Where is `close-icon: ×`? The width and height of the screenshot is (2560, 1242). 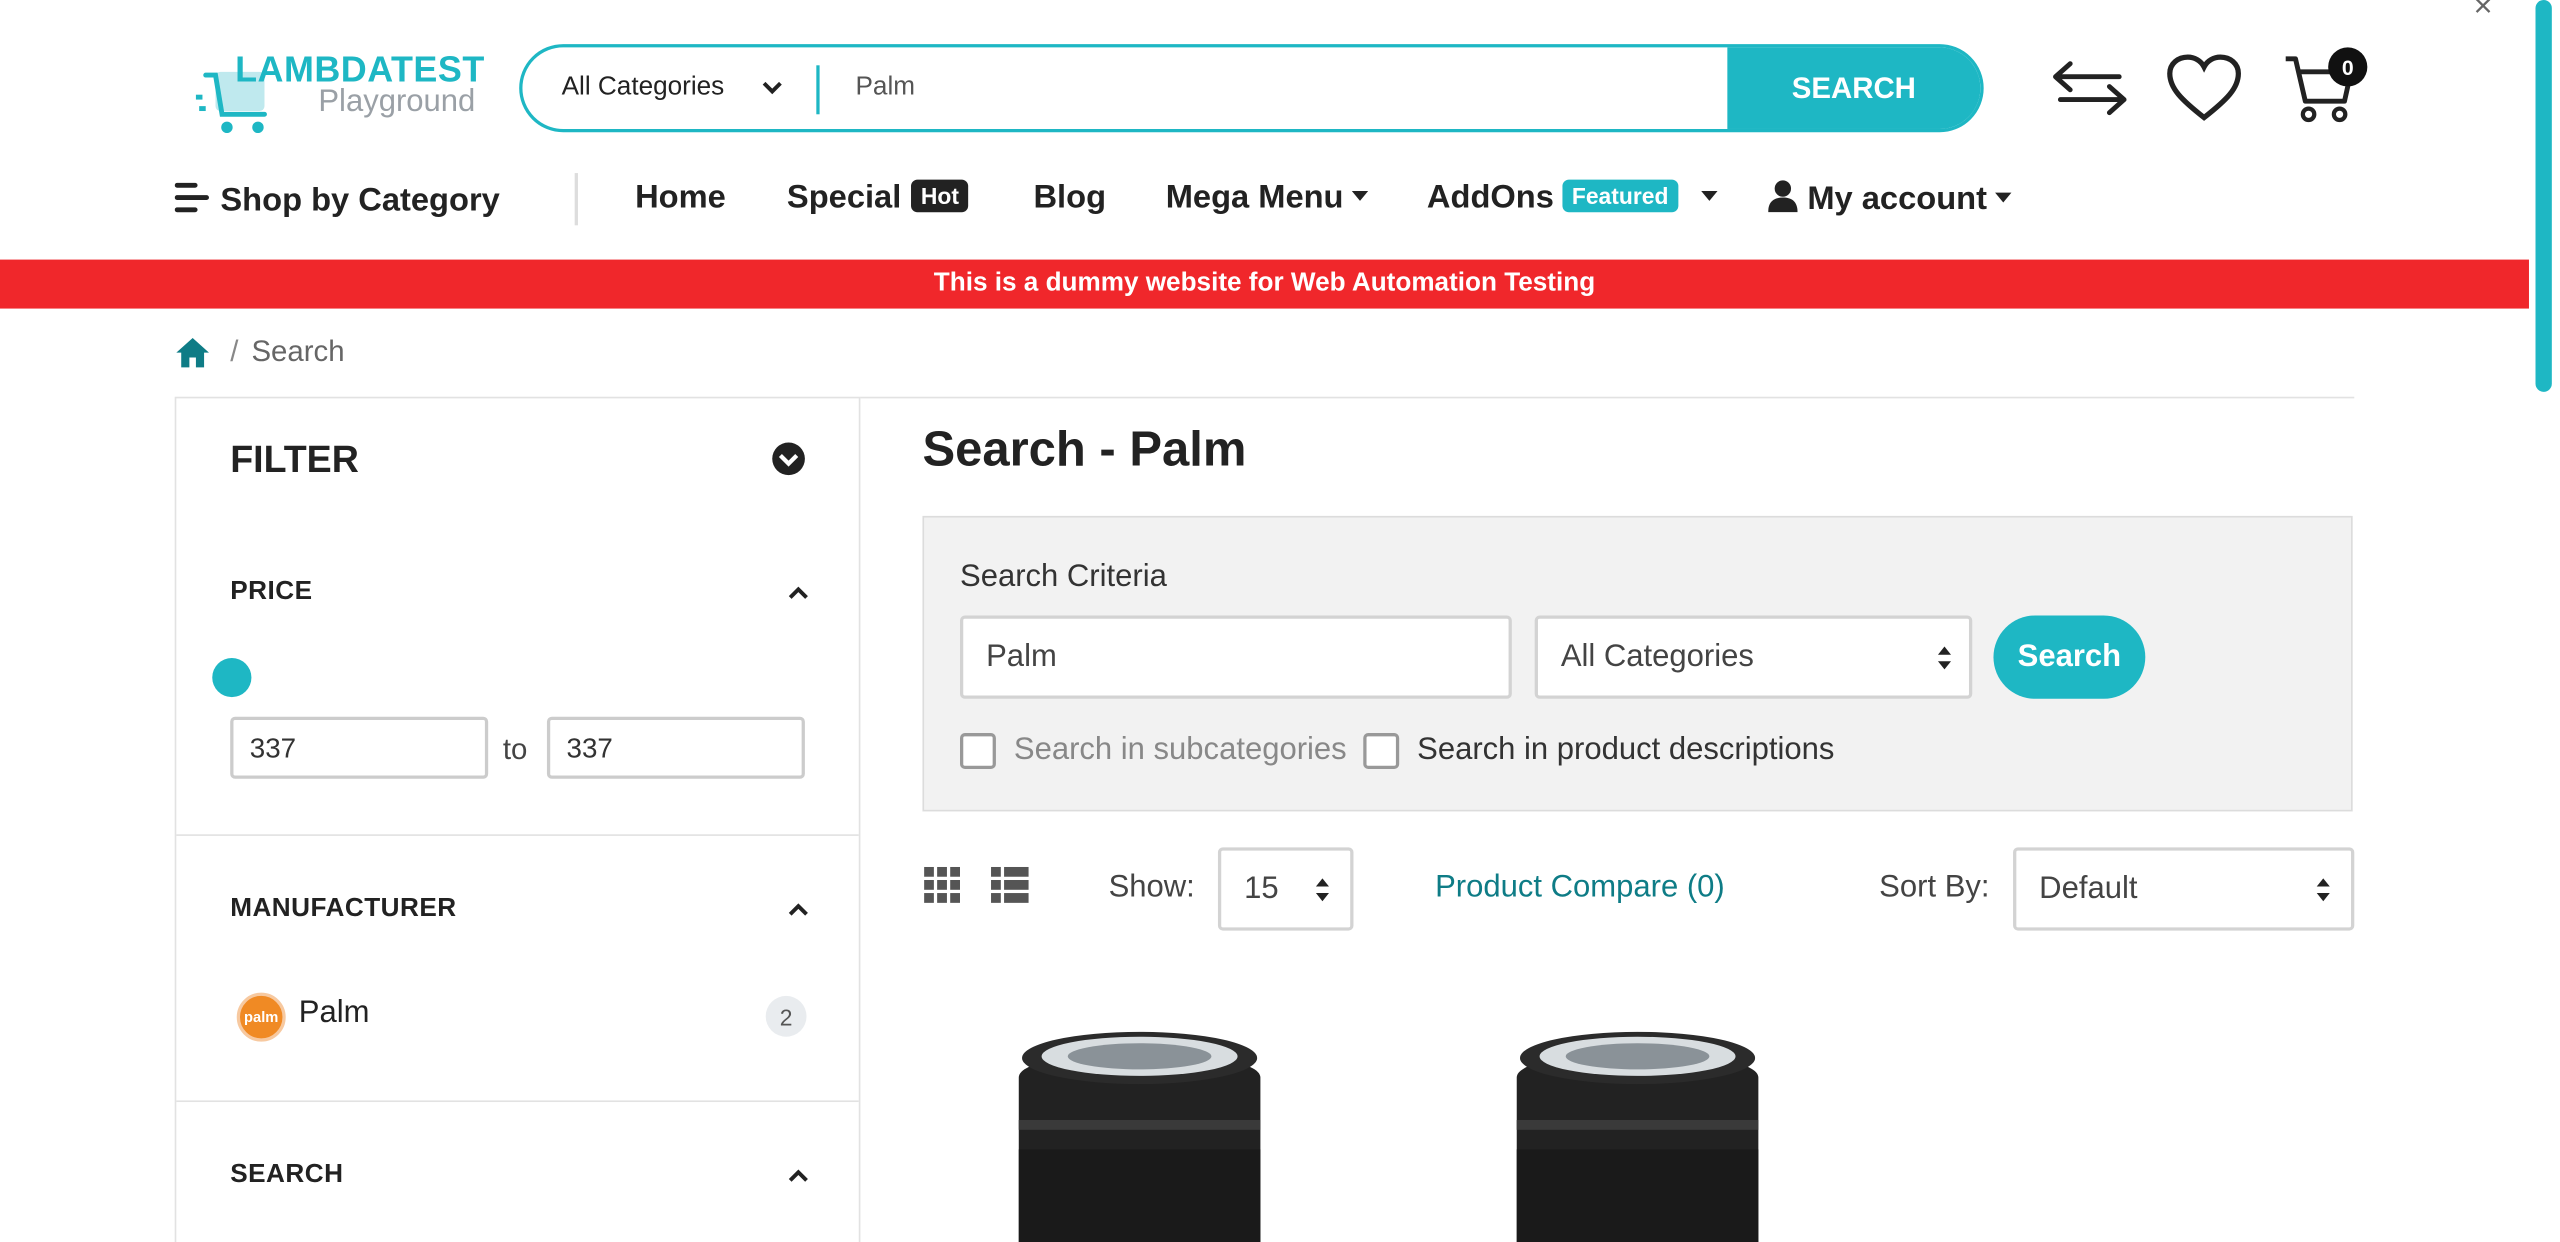
close-icon: × is located at coordinates (2482, 11).